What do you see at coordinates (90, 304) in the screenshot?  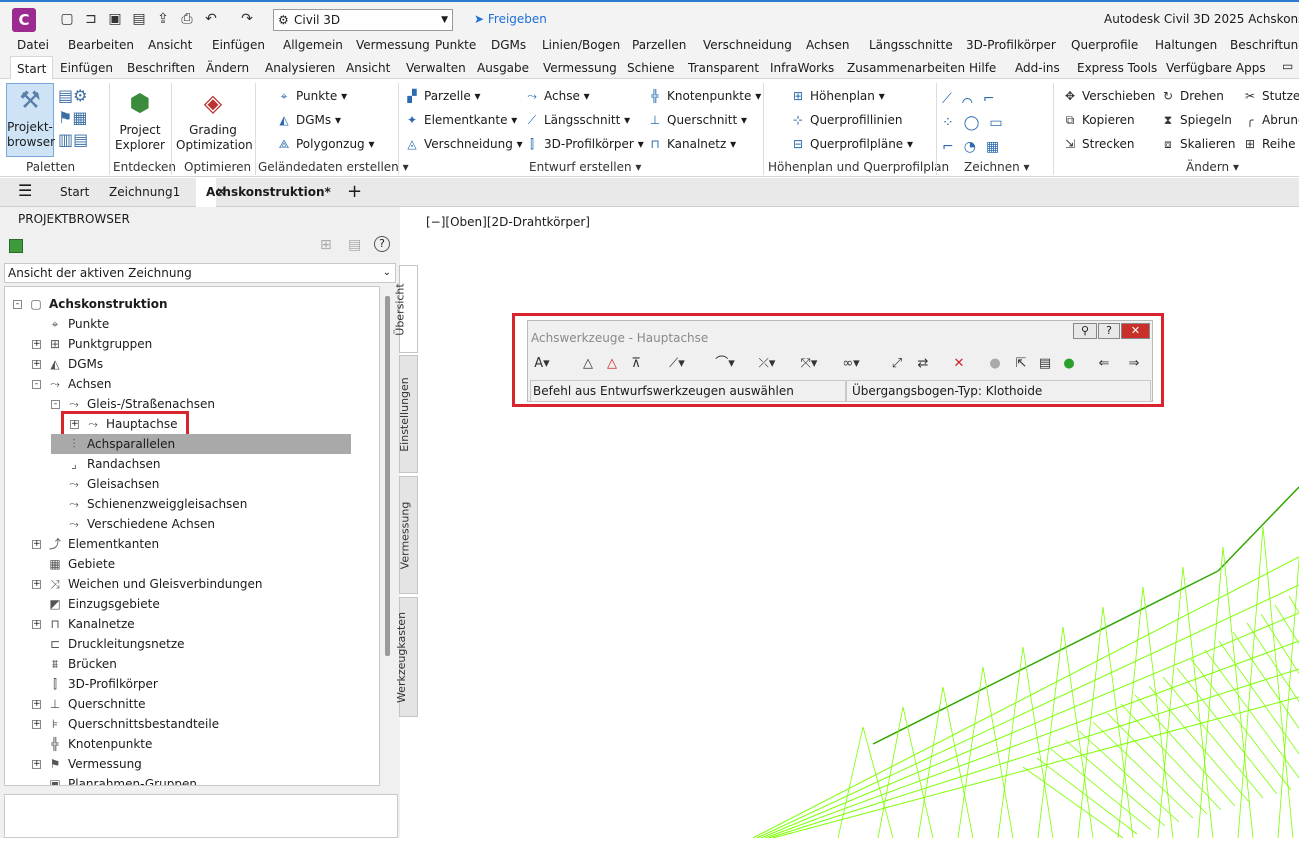 I see `tree-item: - ▢ Achskonstruktion` at bounding box center [90, 304].